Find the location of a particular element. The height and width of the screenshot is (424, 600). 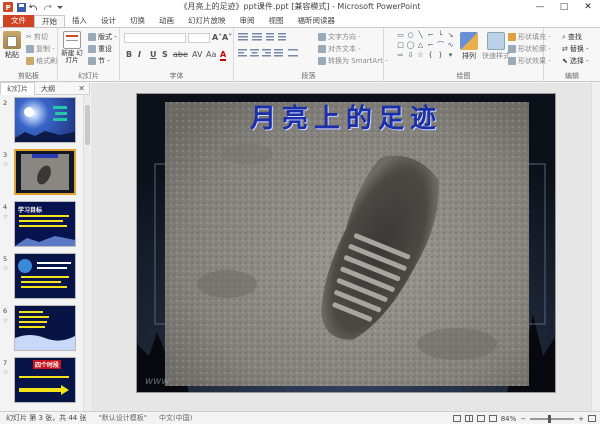

italic-button: I is located at coordinates (139, 54).